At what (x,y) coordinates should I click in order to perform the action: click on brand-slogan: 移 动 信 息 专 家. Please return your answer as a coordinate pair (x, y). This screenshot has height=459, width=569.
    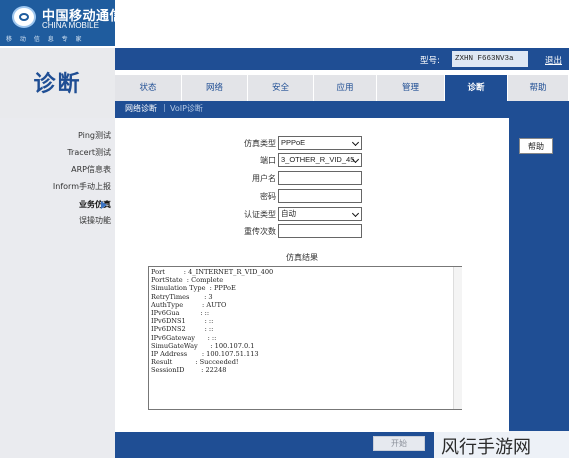
    Looking at the image, I should click on (45, 39).